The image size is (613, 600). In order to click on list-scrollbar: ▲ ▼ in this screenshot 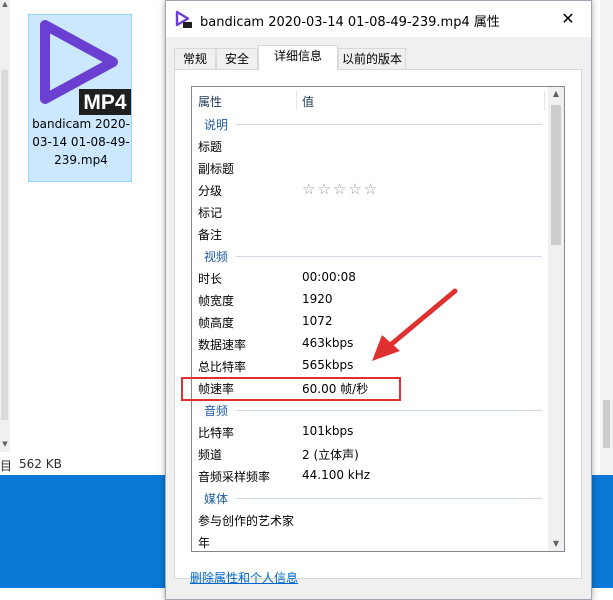, I will do `click(556, 319)`.